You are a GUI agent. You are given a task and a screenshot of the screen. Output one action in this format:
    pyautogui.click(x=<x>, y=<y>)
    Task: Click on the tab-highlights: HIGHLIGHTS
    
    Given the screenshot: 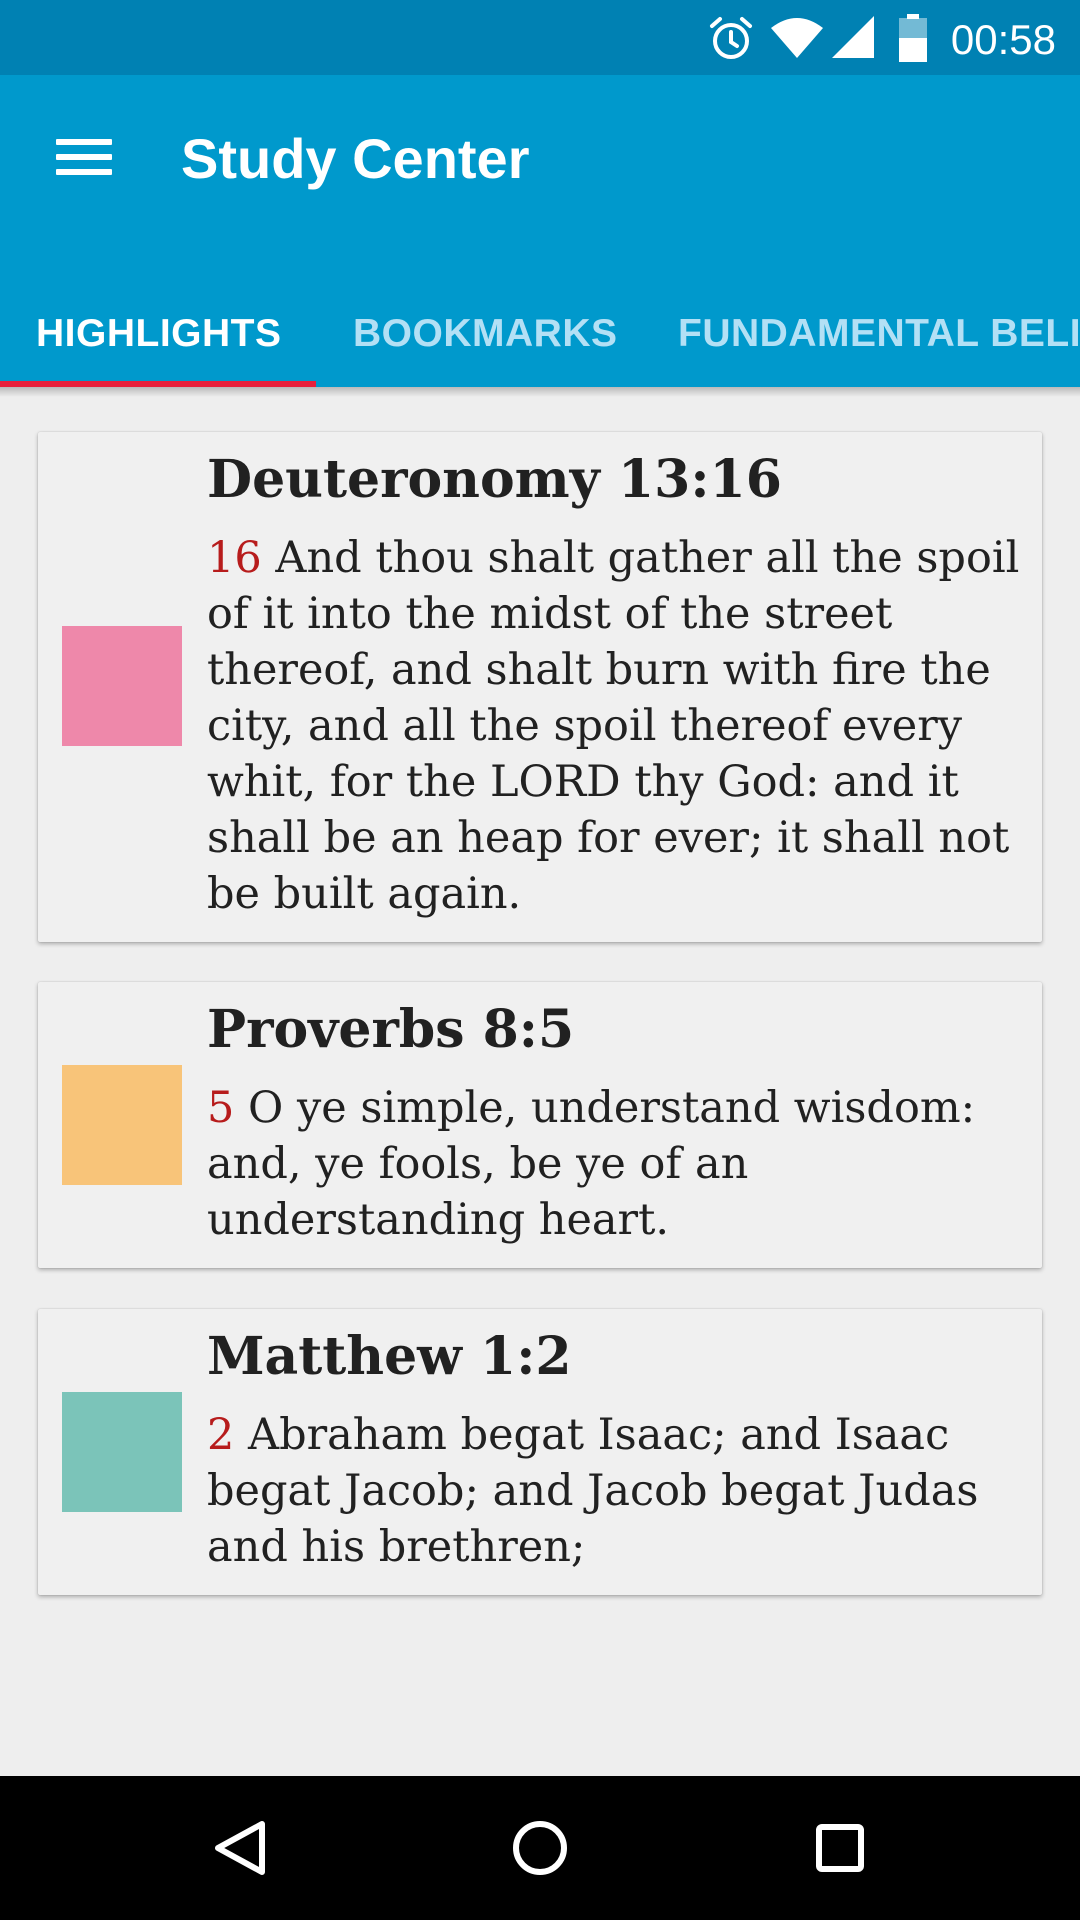 What is the action you would take?
    pyautogui.click(x=159, y=331)
    